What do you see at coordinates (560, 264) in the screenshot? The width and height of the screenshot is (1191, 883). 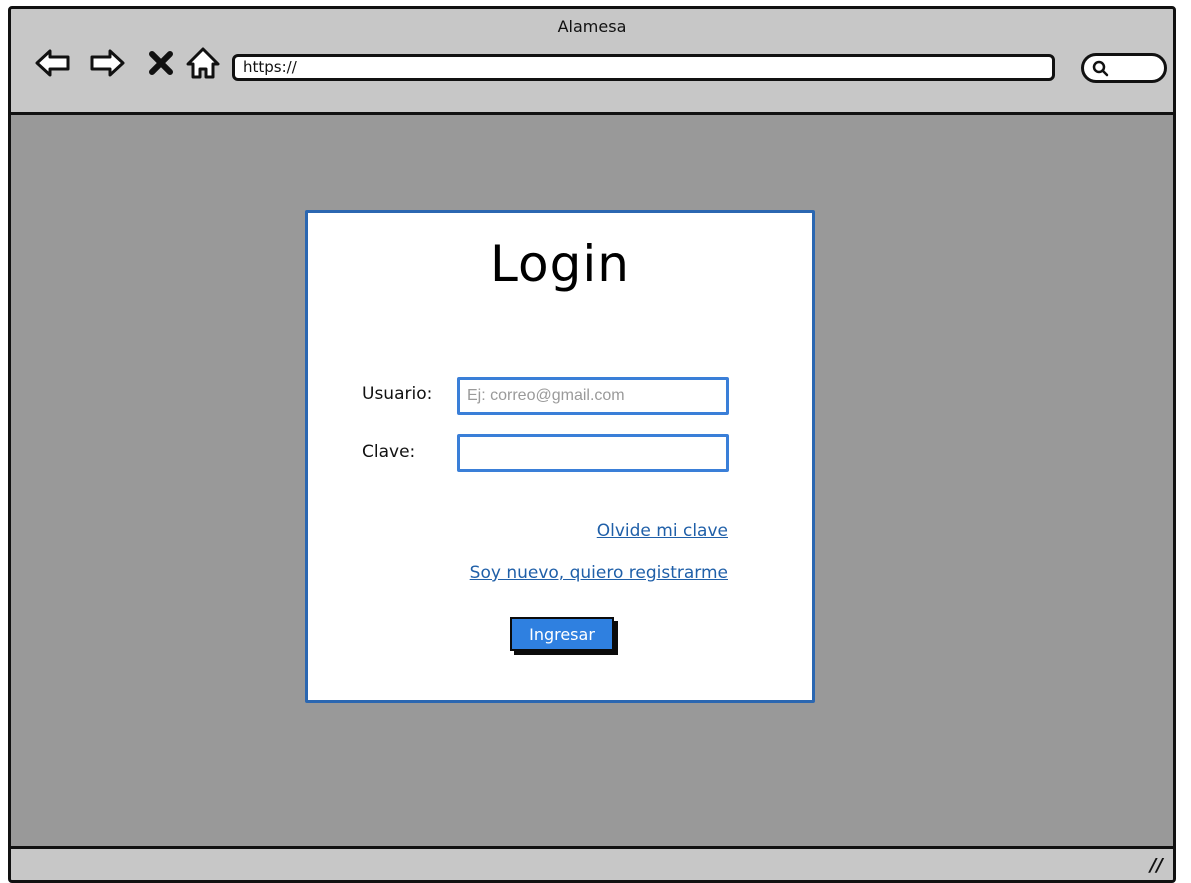 I see `login-title: Login` at bounding box center [560, 264].